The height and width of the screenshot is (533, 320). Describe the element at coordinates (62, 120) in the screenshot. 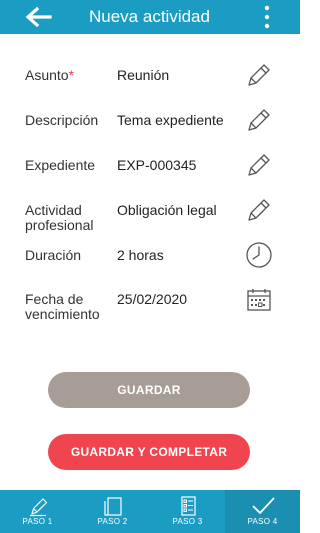

I see `descripcion-label: Descripción` at that location.